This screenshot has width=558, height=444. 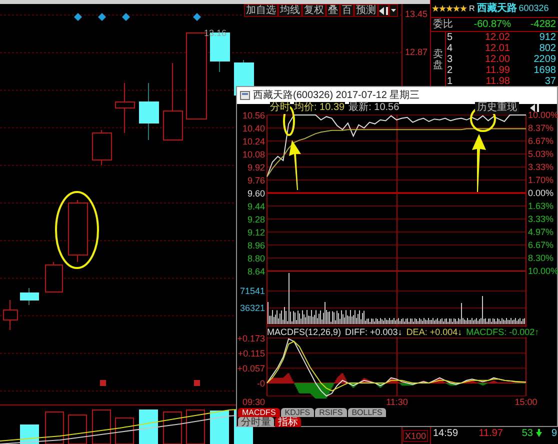 I want to click on price-axis-label: 10.56, so click(x=253, y=115).